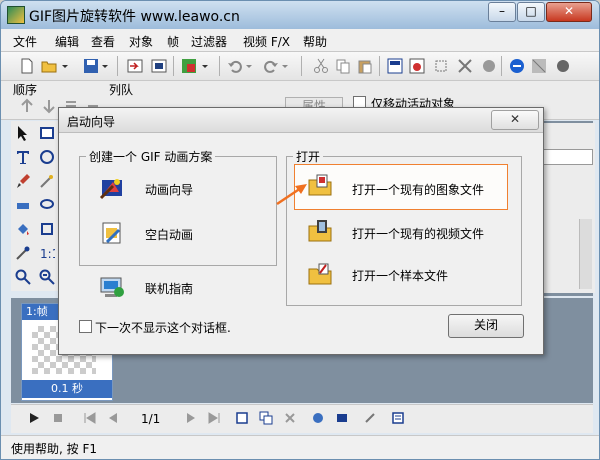 The width and height of the screenshot is (600, 460). What do you see at coordinates (308, 156) in the screenshot?
I see `open-group-title: 打开` at bounding box center [308, 156].